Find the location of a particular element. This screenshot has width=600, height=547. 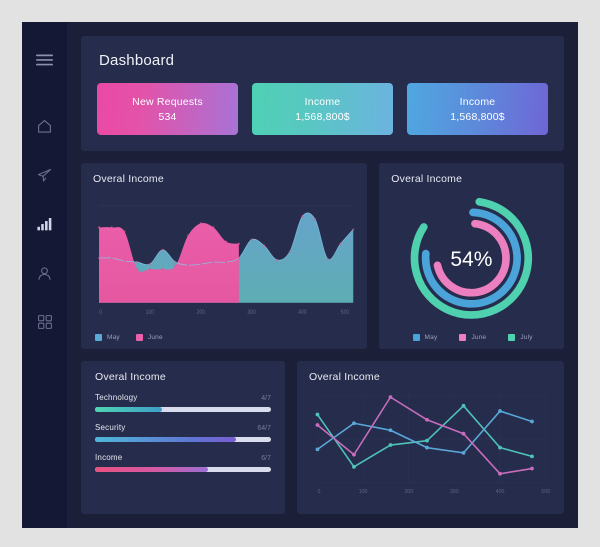

stat-card-title: New Requests is located at coordinates (167, 101).